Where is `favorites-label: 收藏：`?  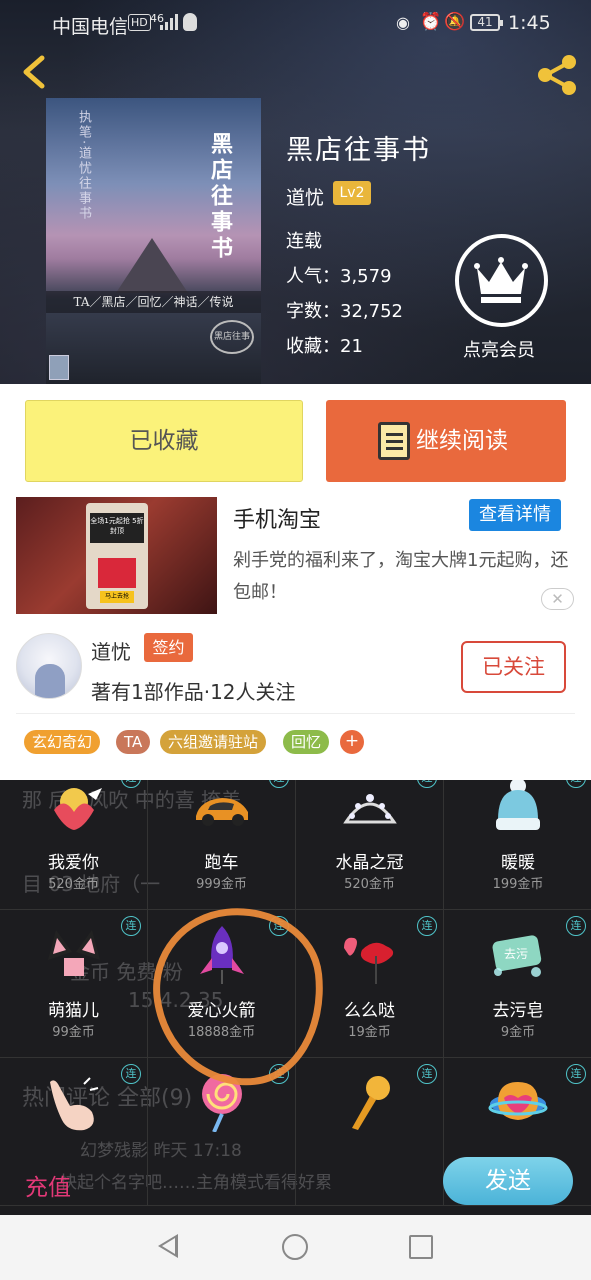 favorites-label: 收藏： is located at coordinates (313, 346).